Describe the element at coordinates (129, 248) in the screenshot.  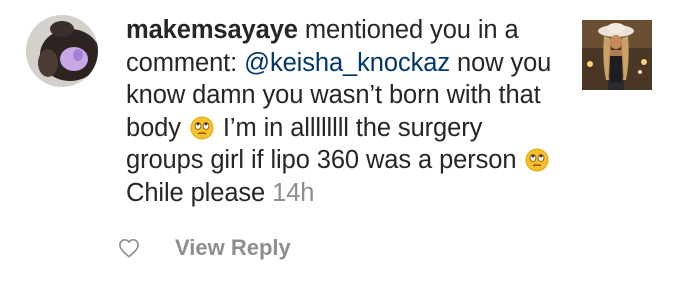
I see `heart-outline-icon` at that location.